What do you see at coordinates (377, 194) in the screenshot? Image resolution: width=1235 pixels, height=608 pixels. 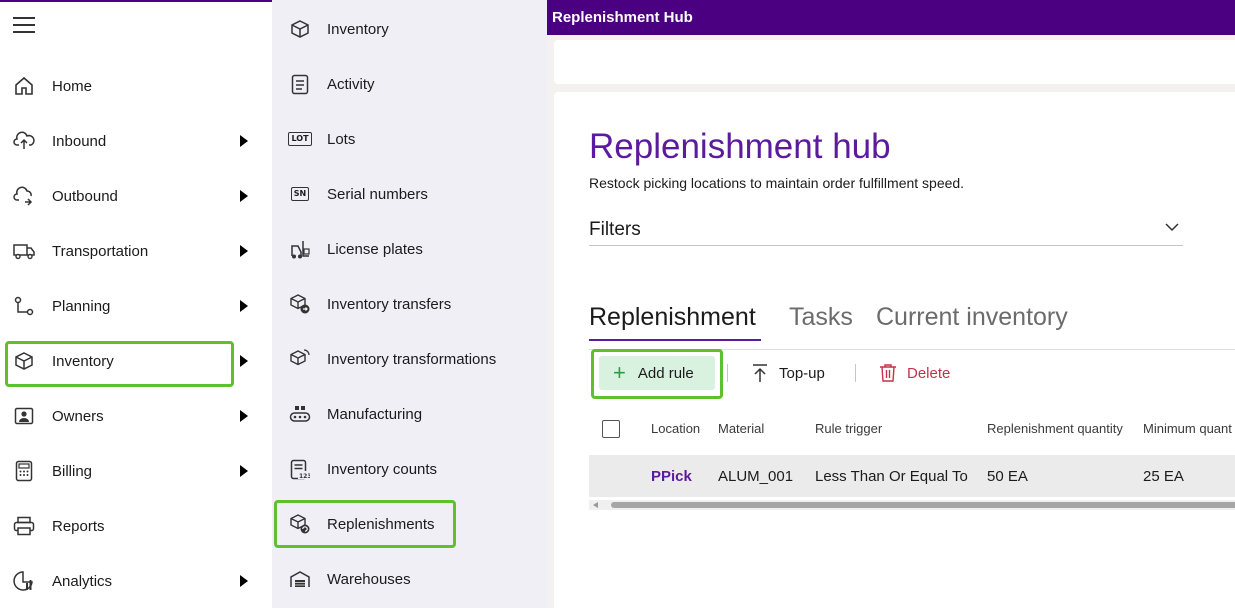 I see `submenu-label: Serial numbers` at bounding box center [377, 194].